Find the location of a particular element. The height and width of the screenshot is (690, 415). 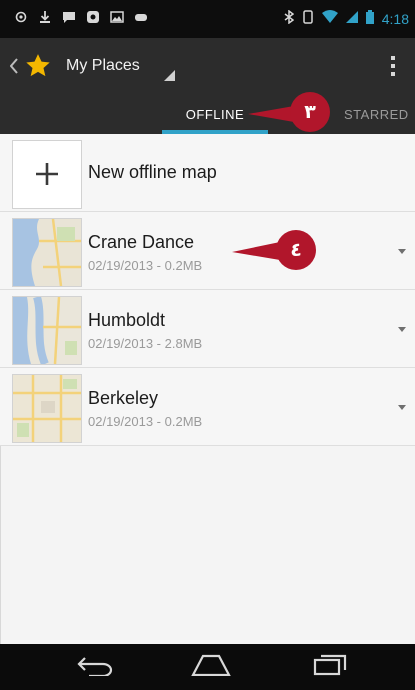

map-name: Berkeley is located at coordinates (123, 398).